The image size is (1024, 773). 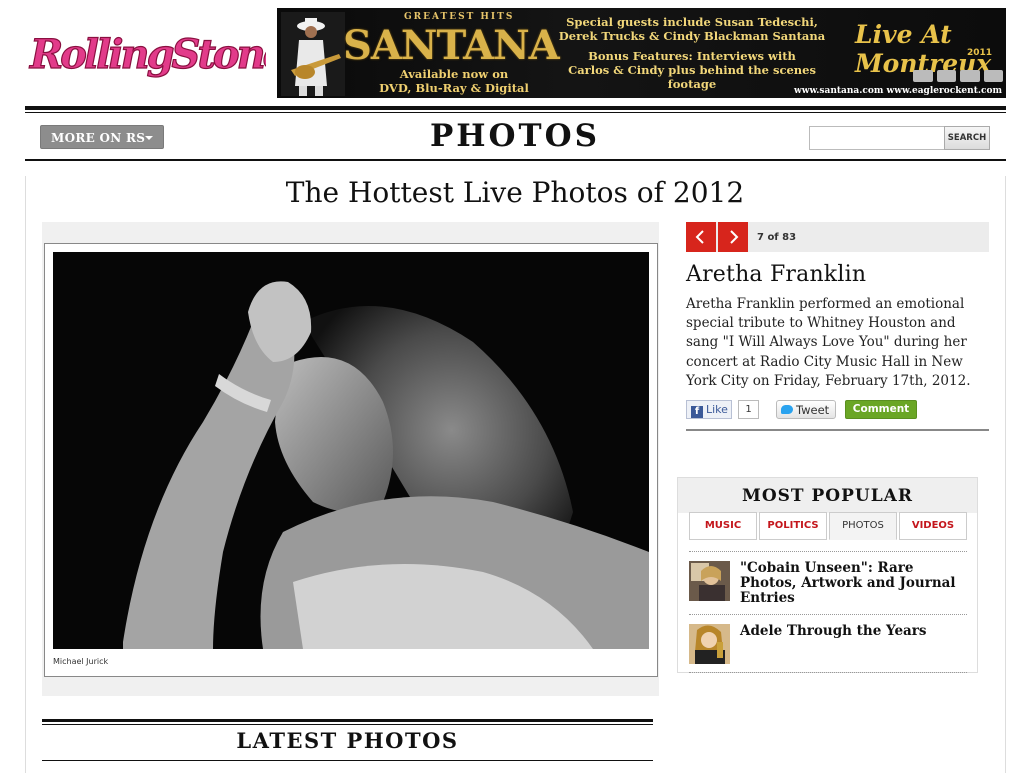 I want to click on tweet-button: Tweet, so click(x=806, y=409).